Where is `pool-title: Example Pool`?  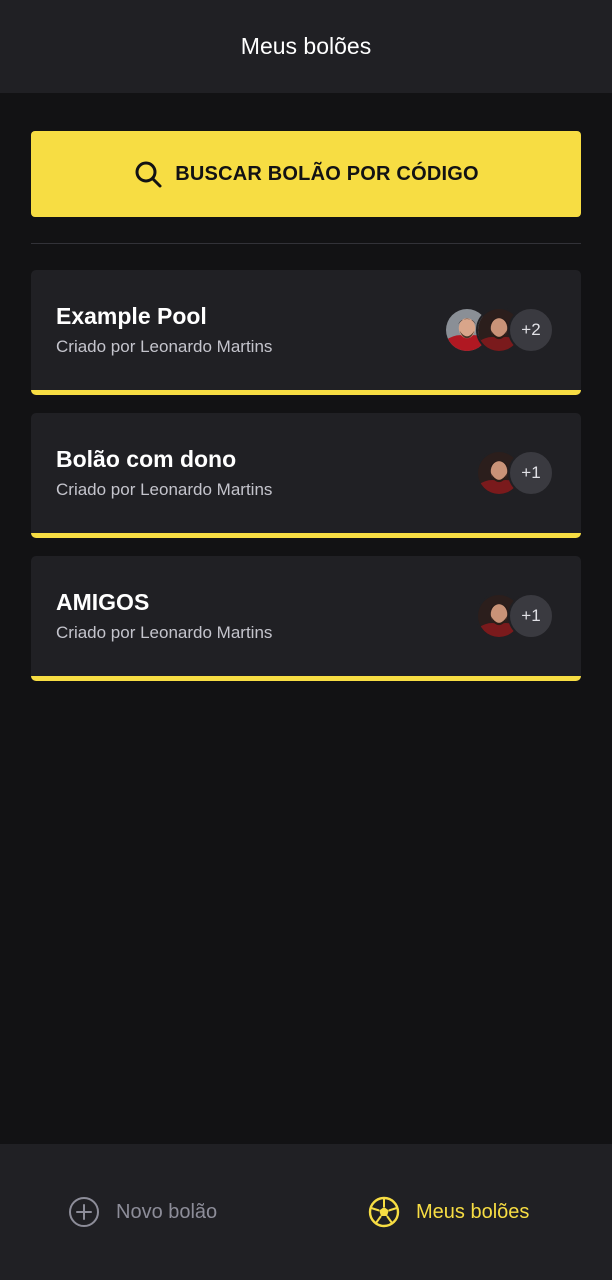
pool-title: Example Pool is located at coordinates (131, 316).